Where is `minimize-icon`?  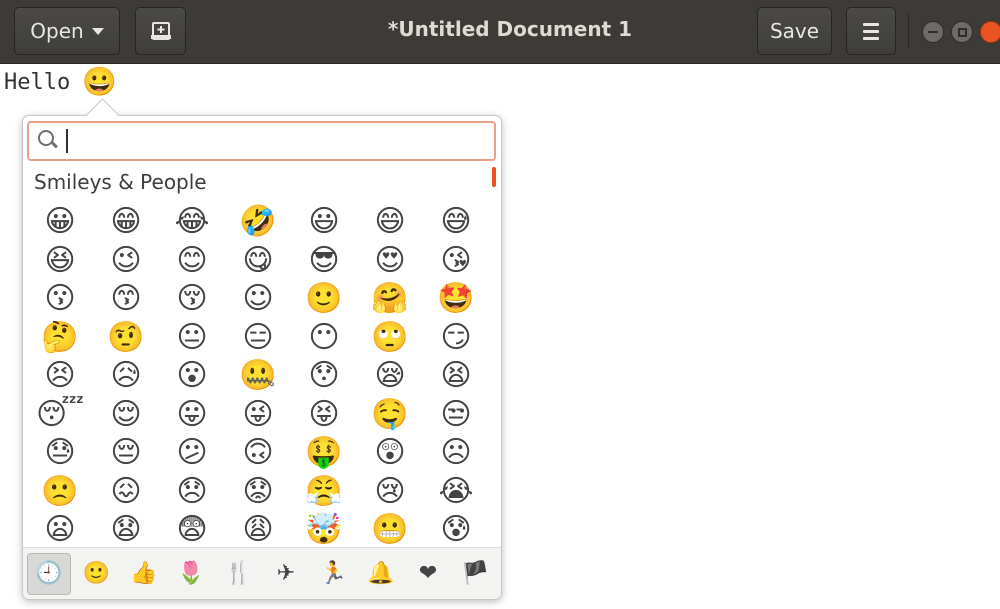
minimize-icon is located at coordinates (933, 32).